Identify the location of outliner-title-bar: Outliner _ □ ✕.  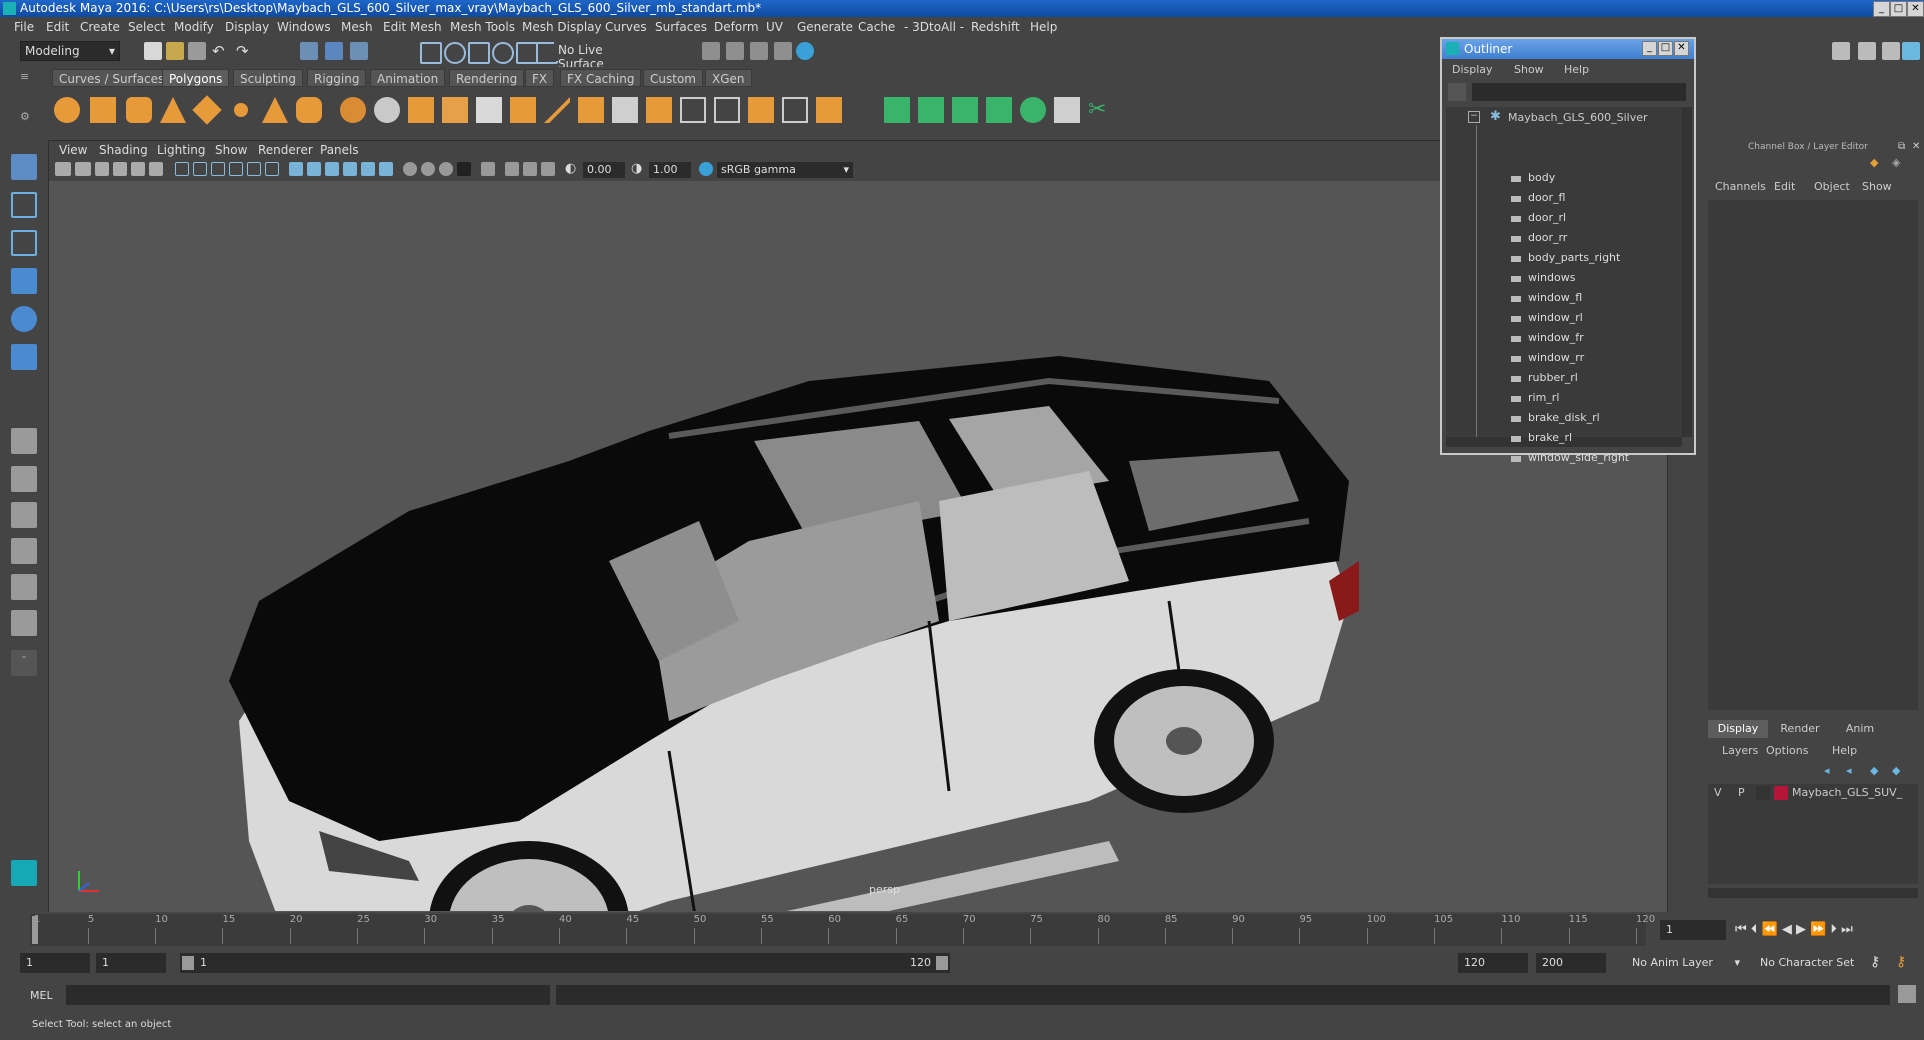
(1568, 49).